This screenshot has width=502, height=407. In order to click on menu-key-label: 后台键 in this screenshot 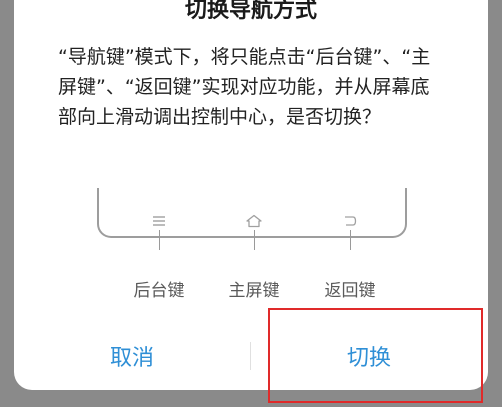, I will do `click(159, 291)`.